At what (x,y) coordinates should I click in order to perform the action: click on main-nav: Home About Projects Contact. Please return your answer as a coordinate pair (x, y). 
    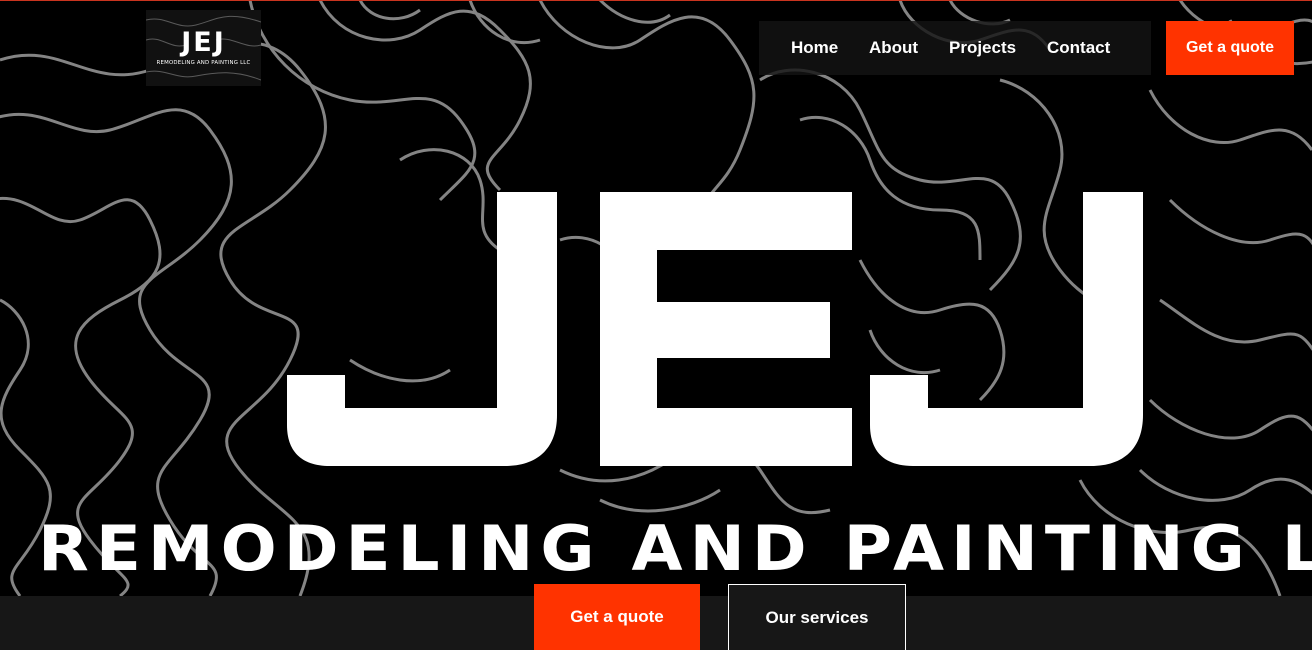
    Looking at the image, I should click on (955, 48).